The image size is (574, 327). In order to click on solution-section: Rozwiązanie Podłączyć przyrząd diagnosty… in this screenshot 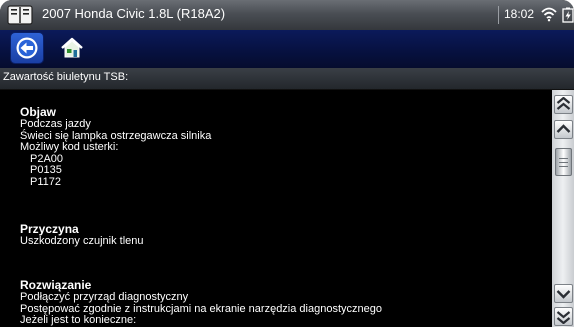, I will do `click(201, 303)`.